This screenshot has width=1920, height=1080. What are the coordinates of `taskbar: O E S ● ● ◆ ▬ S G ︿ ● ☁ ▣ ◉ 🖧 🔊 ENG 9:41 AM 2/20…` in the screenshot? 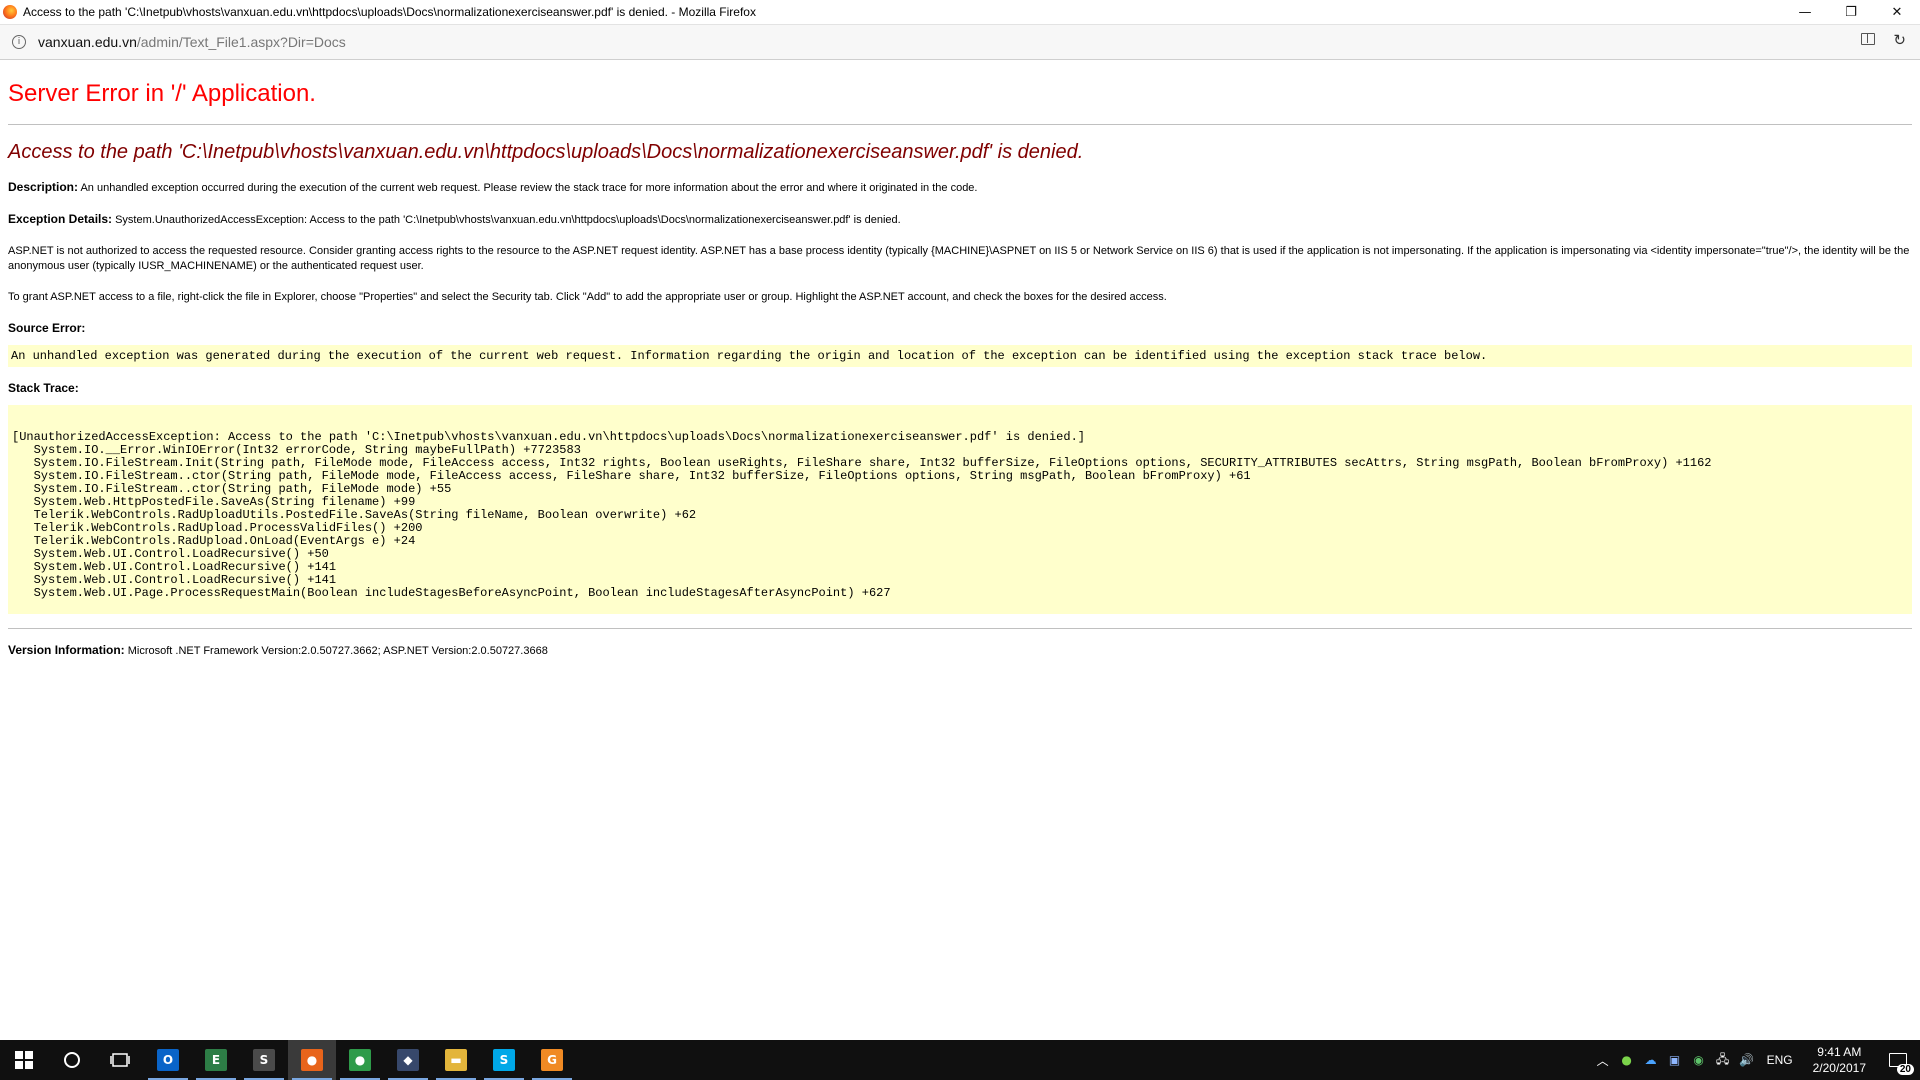 It's located at (960, 1060).